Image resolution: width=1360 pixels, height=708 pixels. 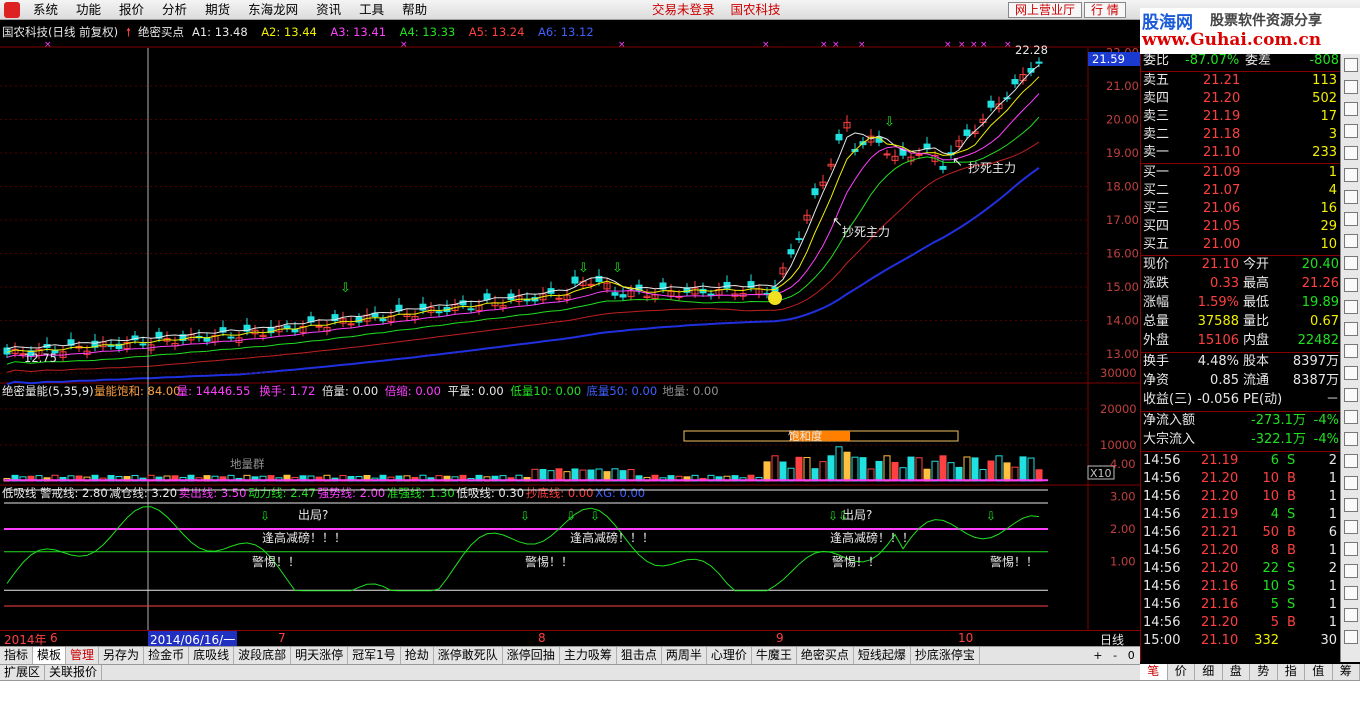 What do you see at coordinates (1156, 380) in the screenshot?
I see `quote-cell: 净资` at bounding box center [1156, 380].